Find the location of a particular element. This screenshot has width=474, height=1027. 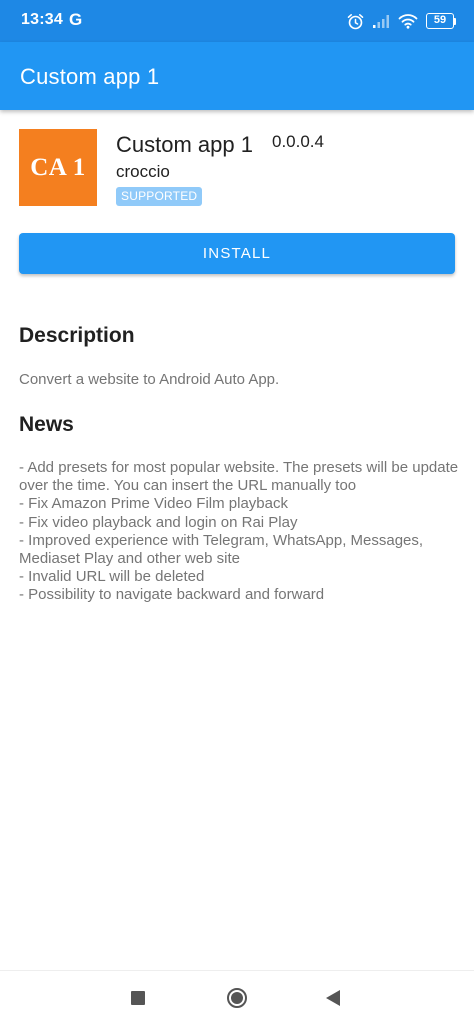

app-icon-label: CA 1 is located at coordinates (58, 167).